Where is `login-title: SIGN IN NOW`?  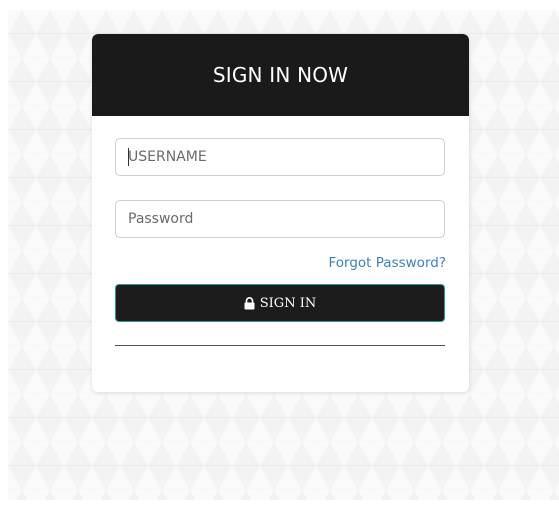 login-title: SIGN IN NOW is located at coordinates (280, 75).